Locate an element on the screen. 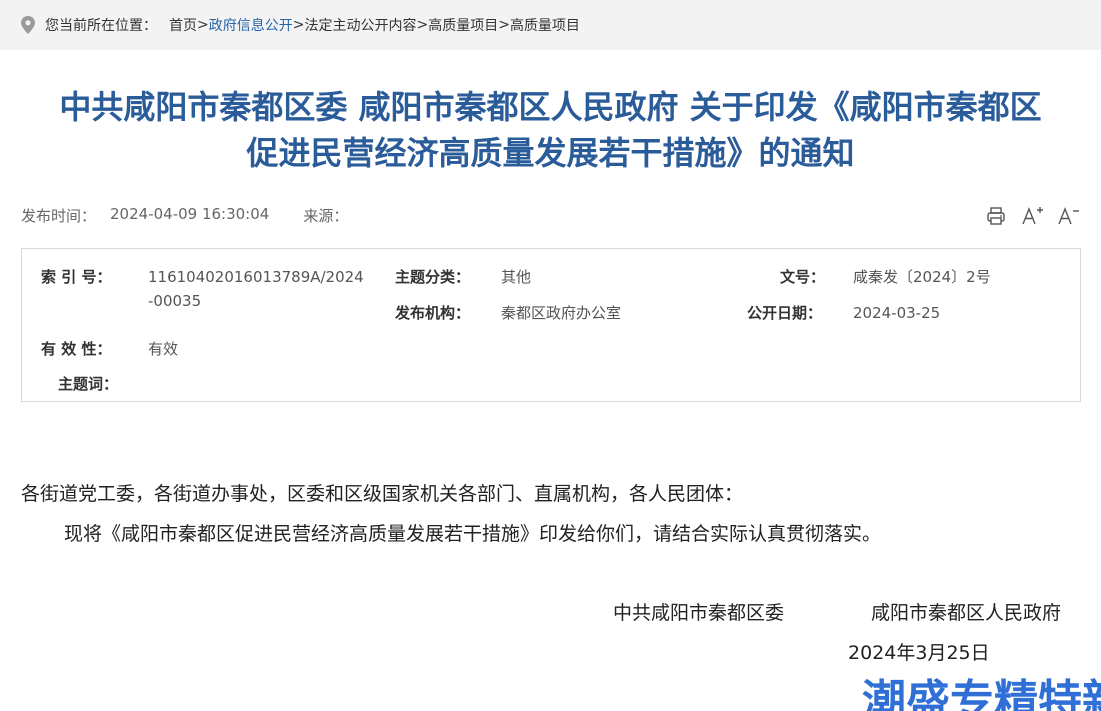  source-label: 来源： is located at coordinates (326, 216).